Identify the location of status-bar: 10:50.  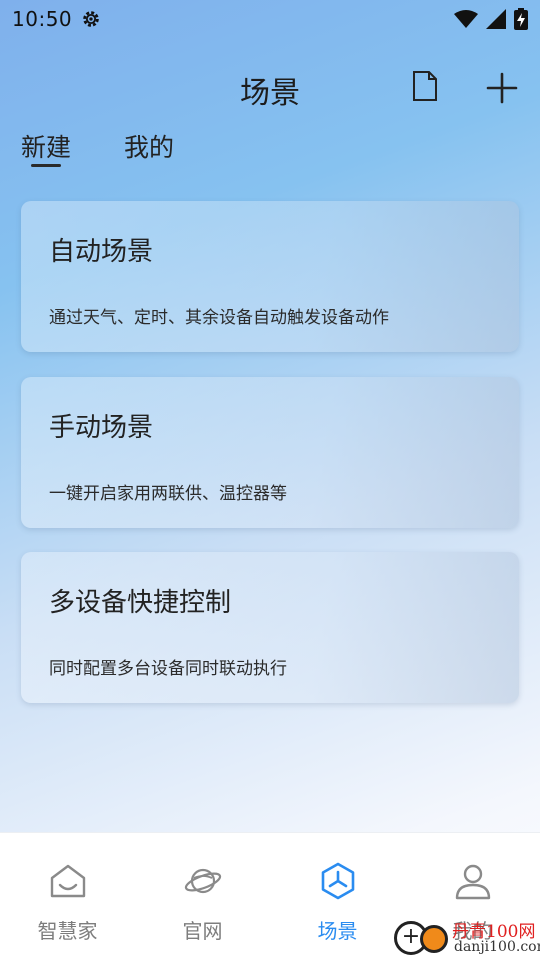
(270, 19).